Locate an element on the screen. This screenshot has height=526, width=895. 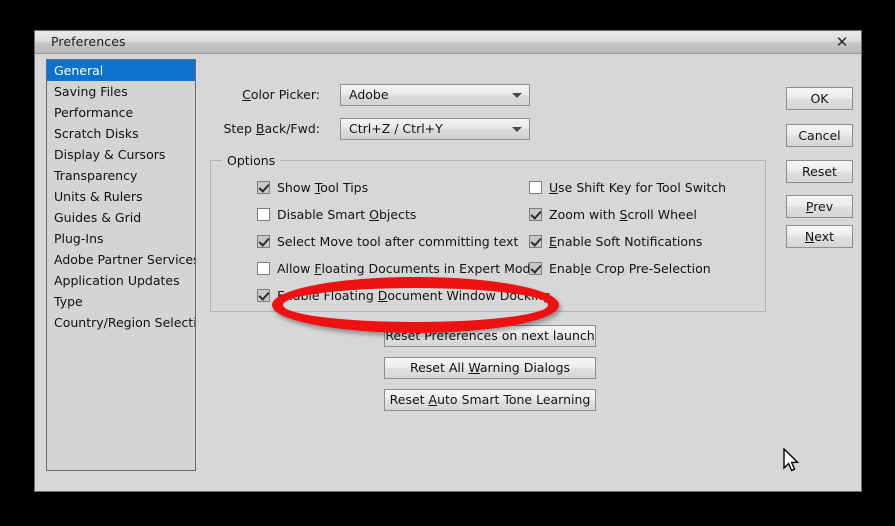
sidebar-item-label: Saving Files is located at coordinates (91, 91).